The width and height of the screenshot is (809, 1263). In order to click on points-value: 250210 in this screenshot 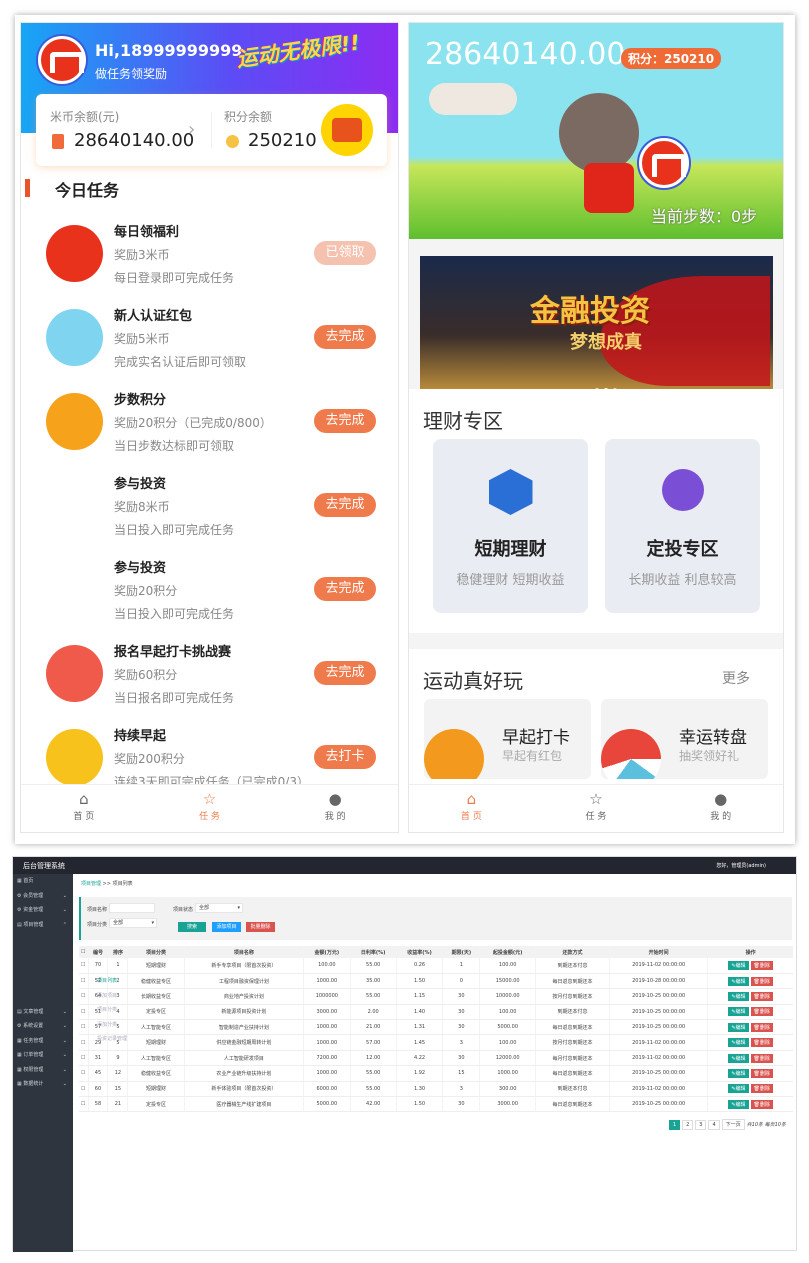, I will do `click(282, 140)`.